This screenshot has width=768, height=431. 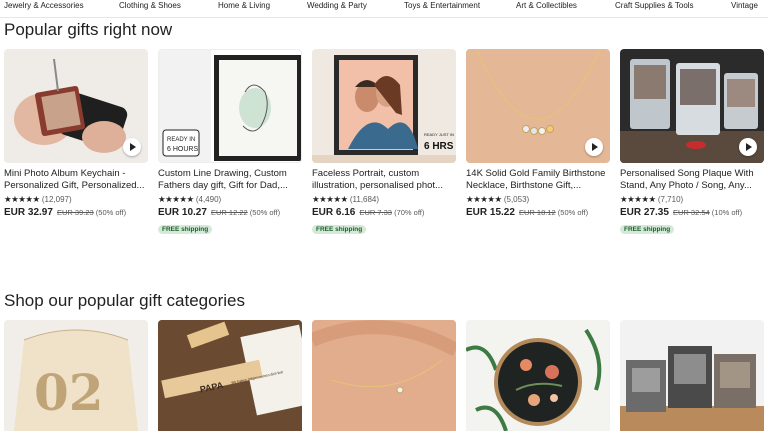 I want to click on product-image: READY JUST IN 6 HRS, so click(x=384, y=106).